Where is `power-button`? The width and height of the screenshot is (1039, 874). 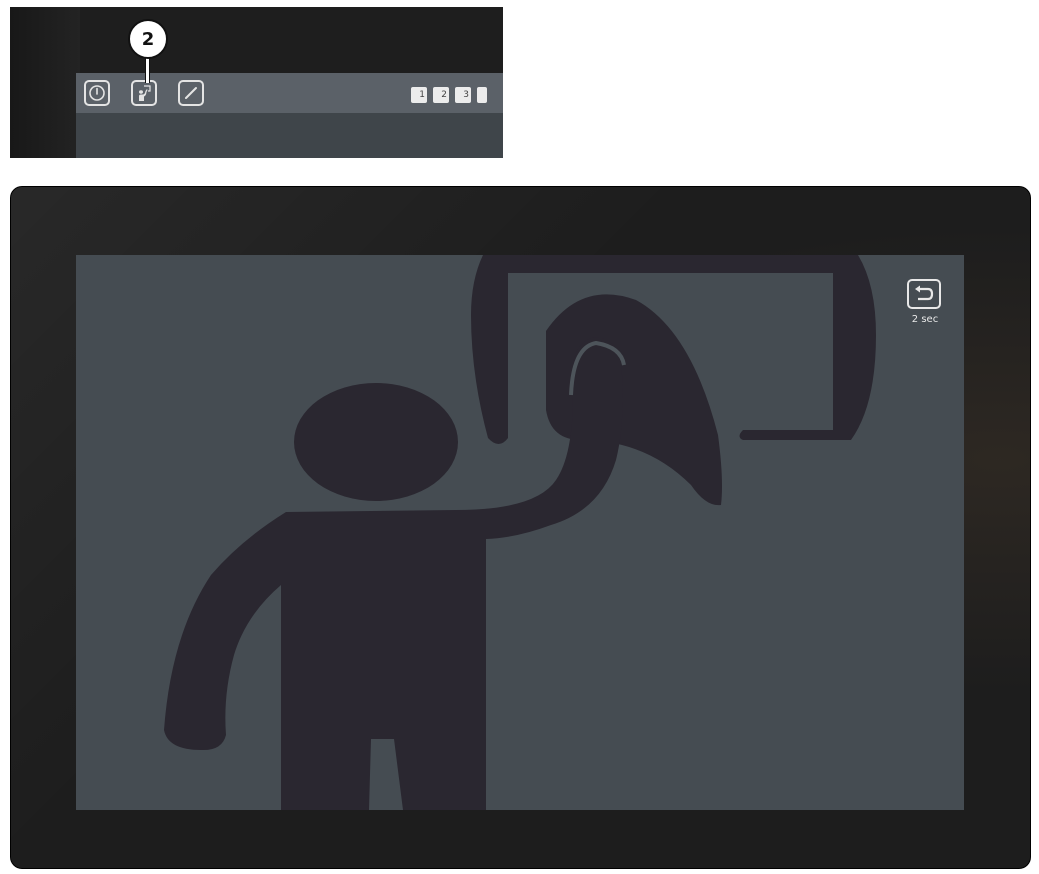 power-button is located at coordinates (97, 93).